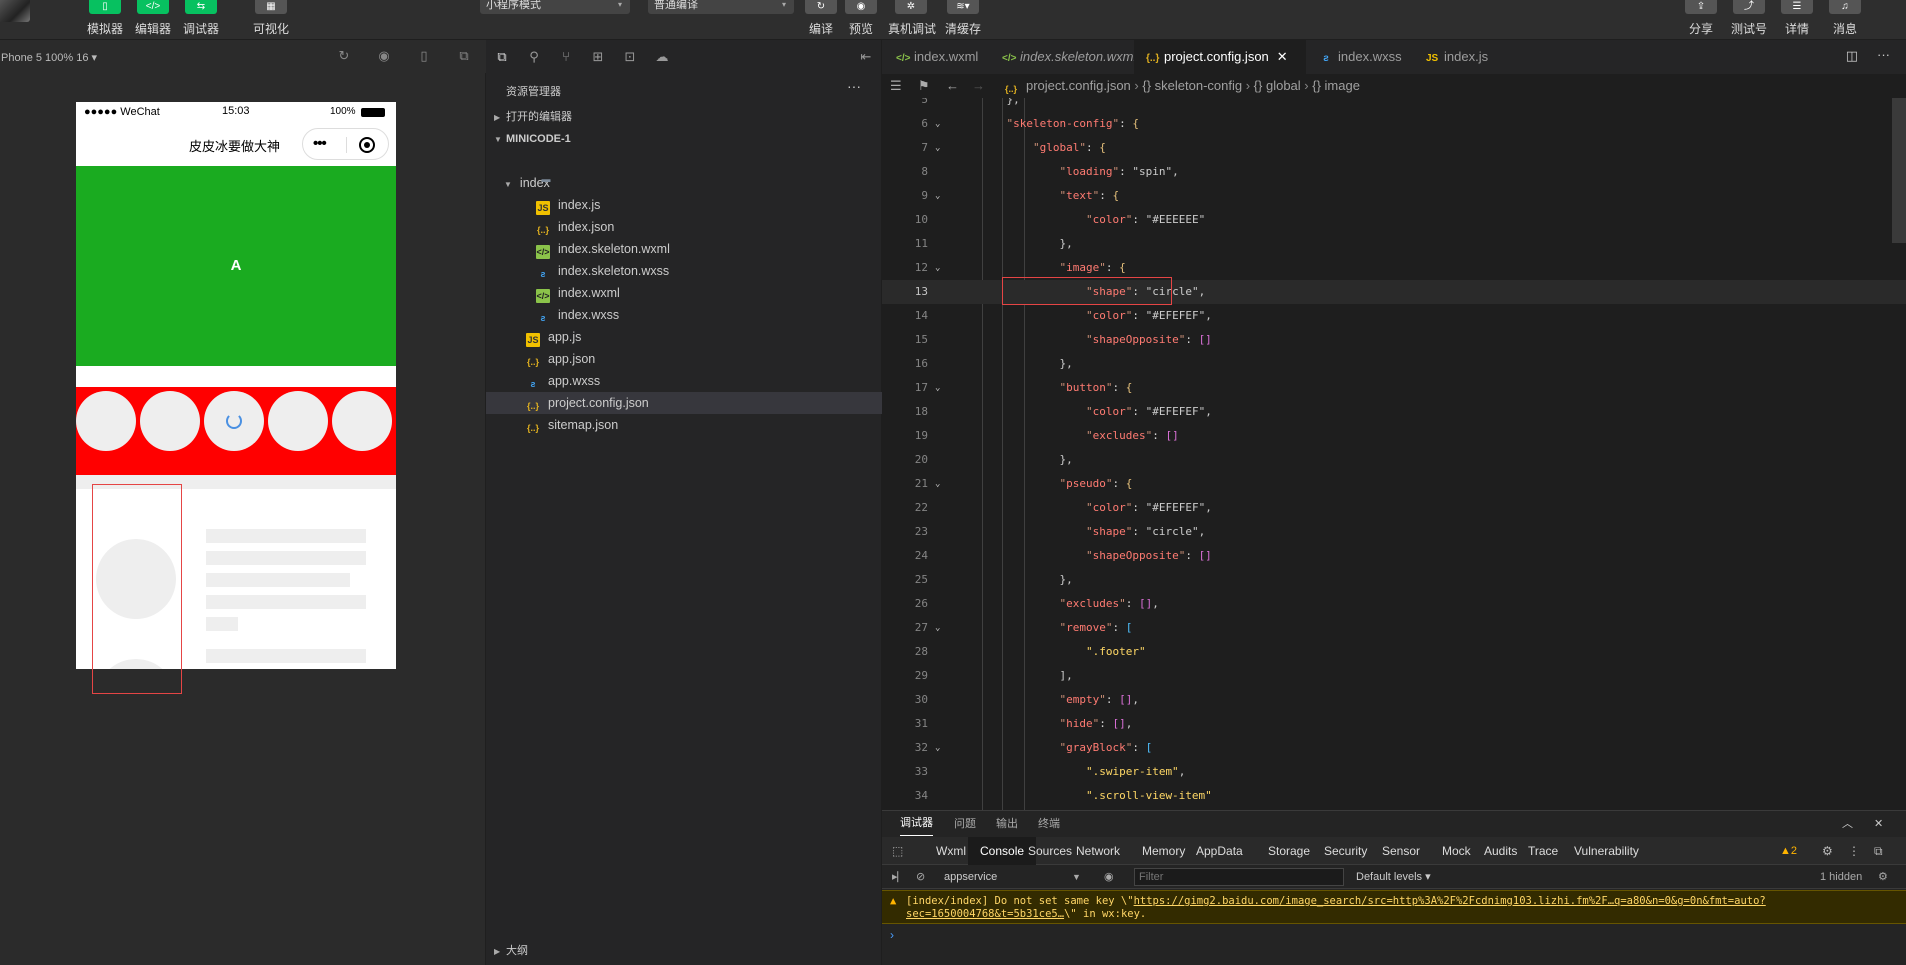 The image size is (1906, 965). Describe the element at coordinates (464, 56) in the screenshot. I see `popout-icon: ⧉` at that location.